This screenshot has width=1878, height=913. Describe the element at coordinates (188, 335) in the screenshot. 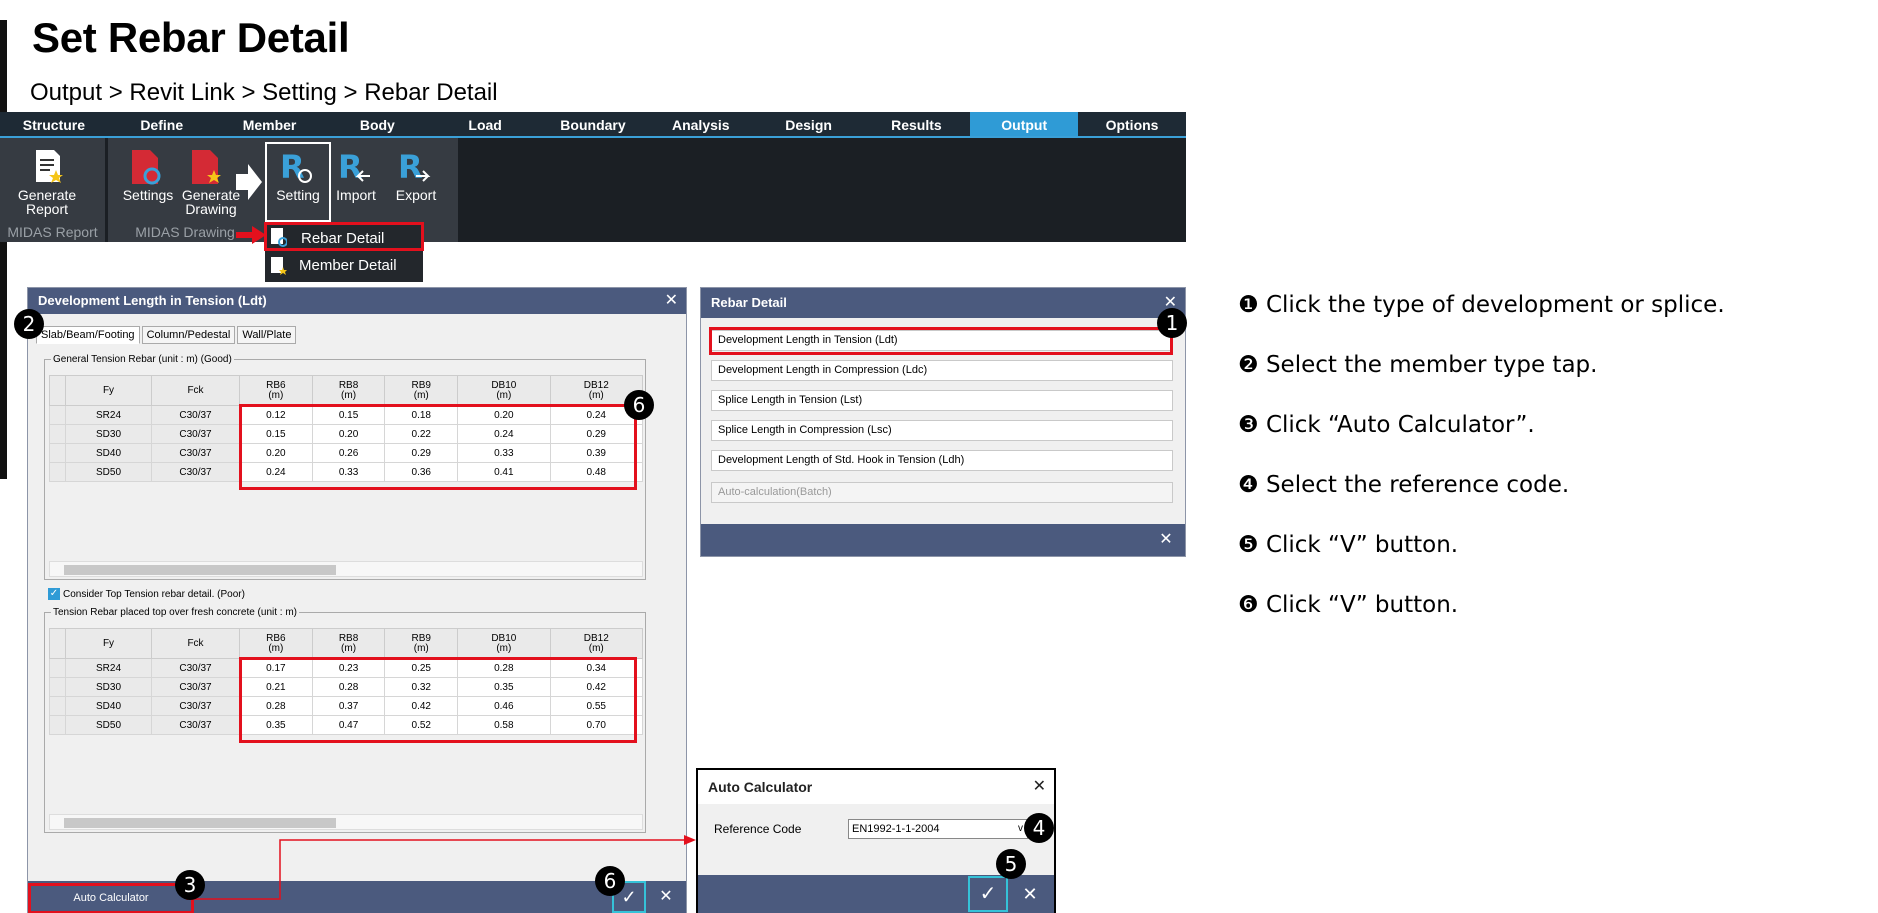

I see `tab-column-pedestal: Column/Pedestal` at that location.